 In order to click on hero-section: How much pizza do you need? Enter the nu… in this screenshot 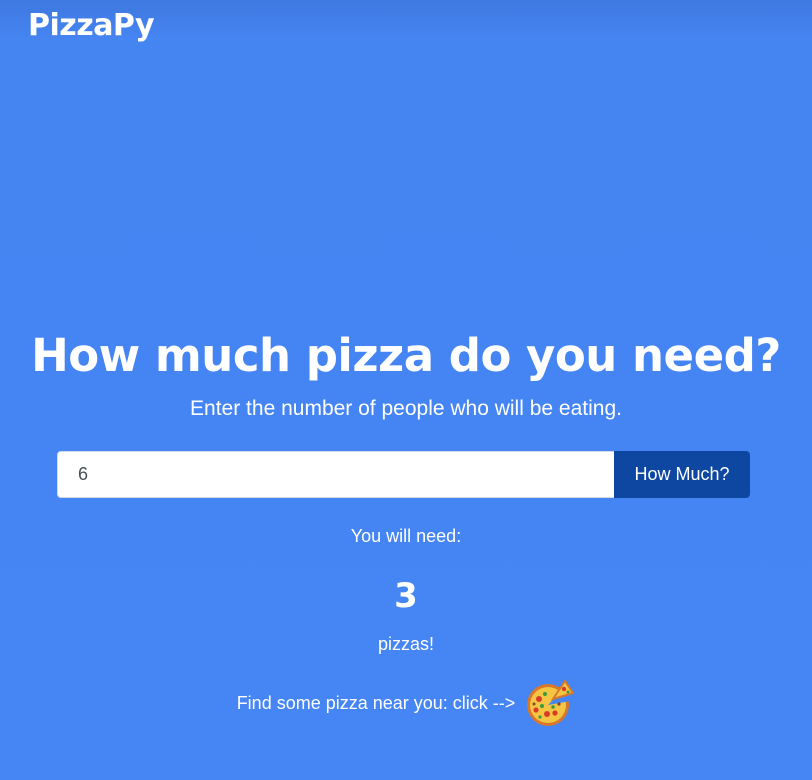, I will do `click(406, 374)`.